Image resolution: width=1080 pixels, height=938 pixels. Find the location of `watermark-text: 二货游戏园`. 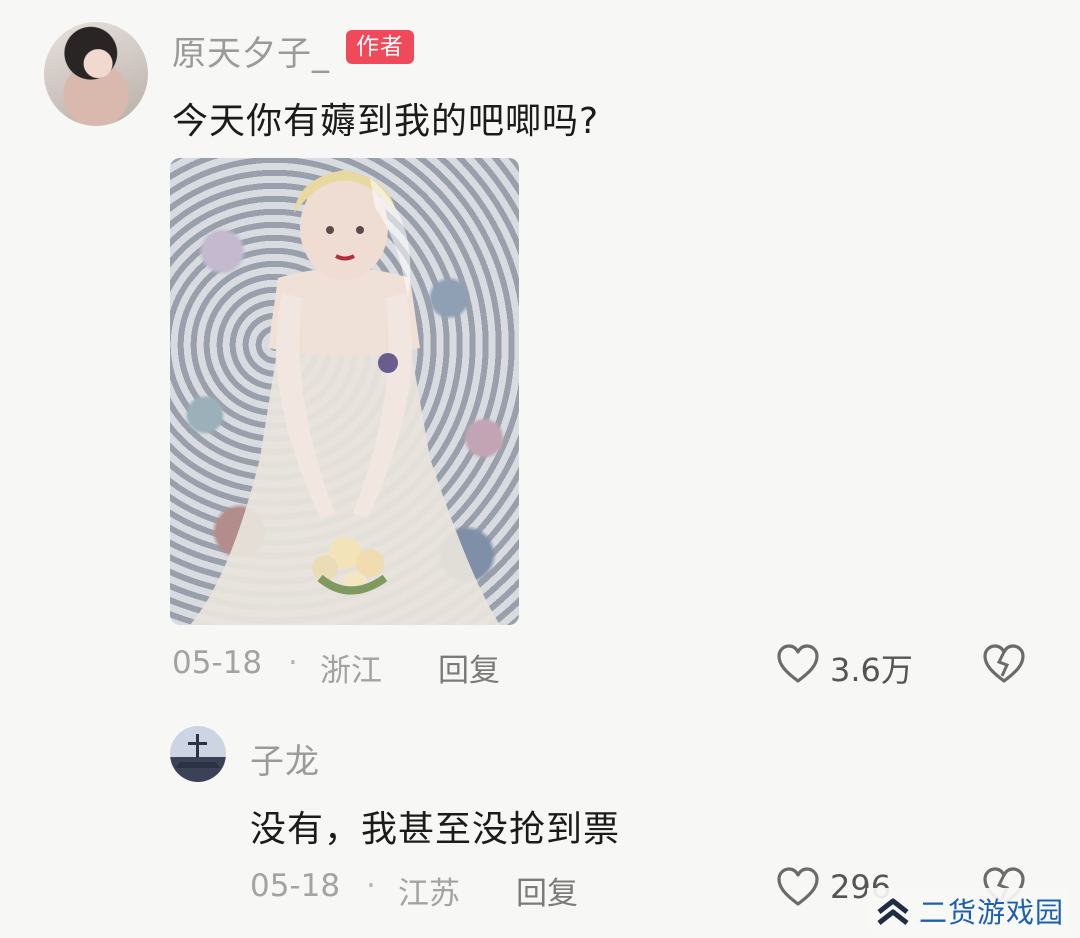

watermark-text: 二货游戏园 is located at coordinates (991, 912).